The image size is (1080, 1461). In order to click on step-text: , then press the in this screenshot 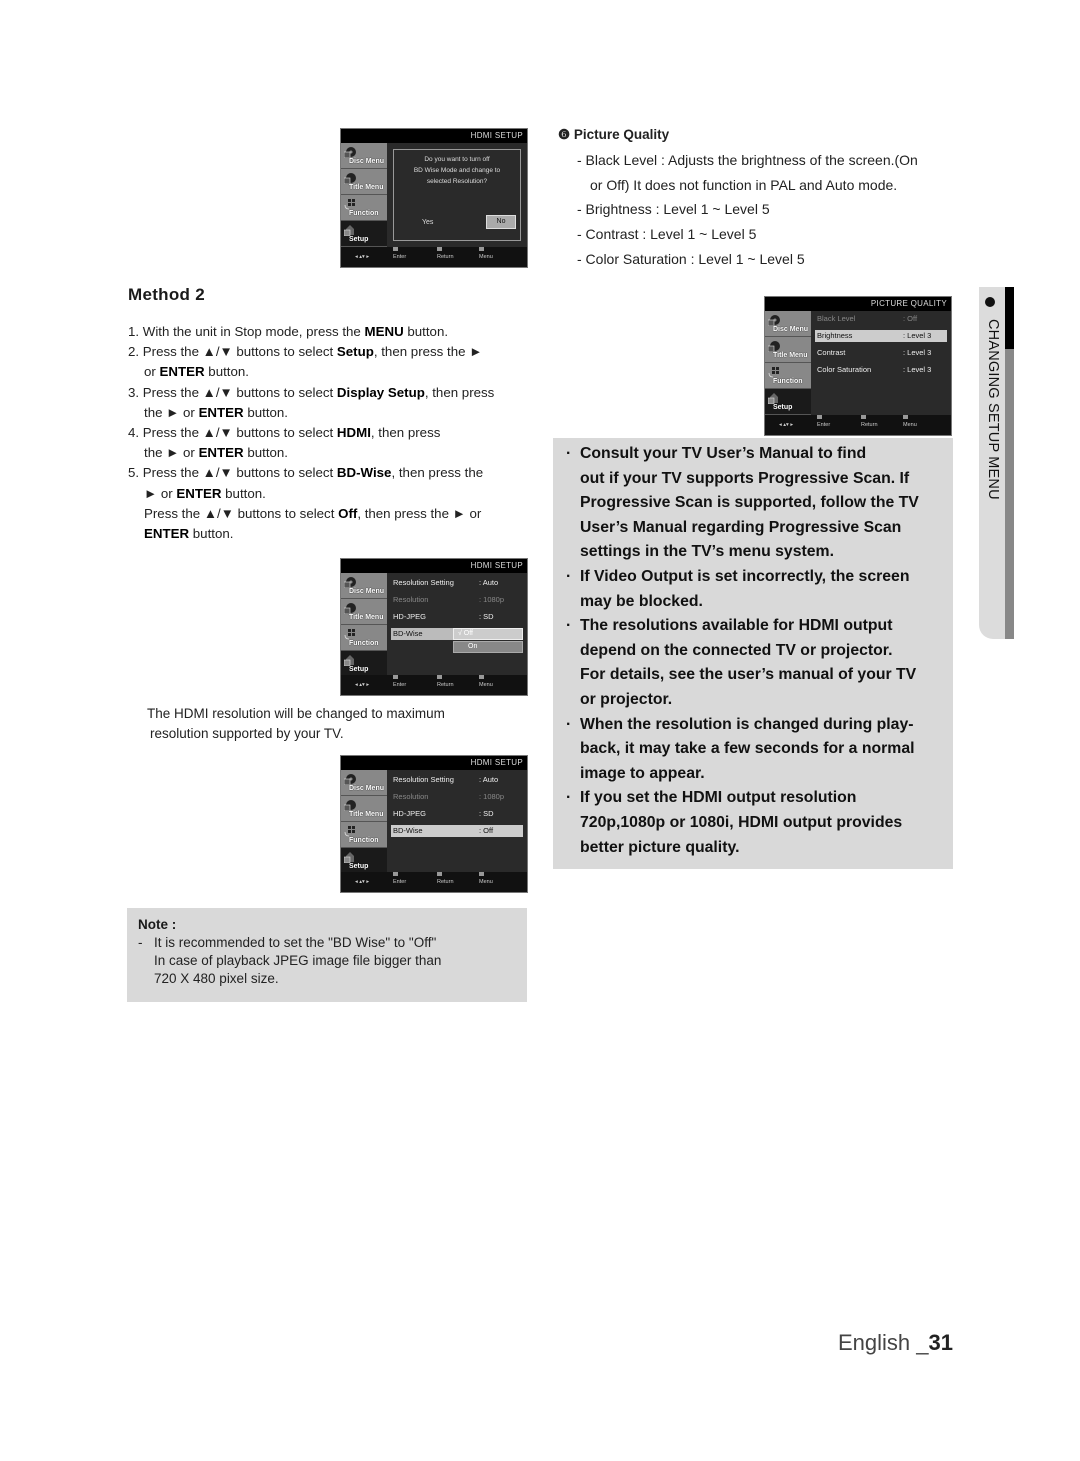, I will do `click(437, 473)`.